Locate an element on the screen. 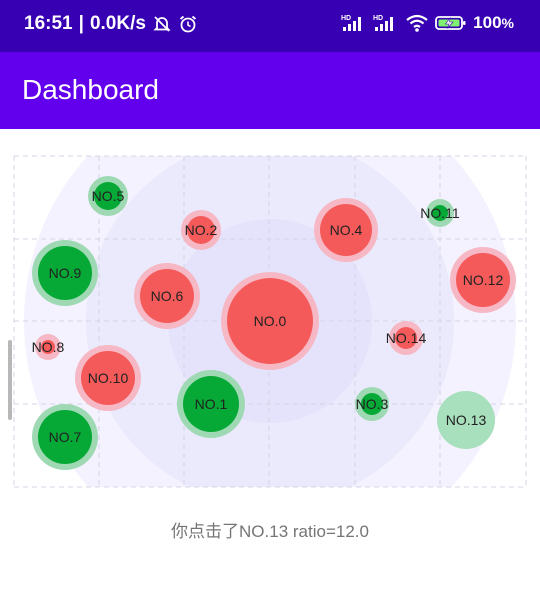  bubble-label-no-0: NO.0 is located at coordinates (270, 321).